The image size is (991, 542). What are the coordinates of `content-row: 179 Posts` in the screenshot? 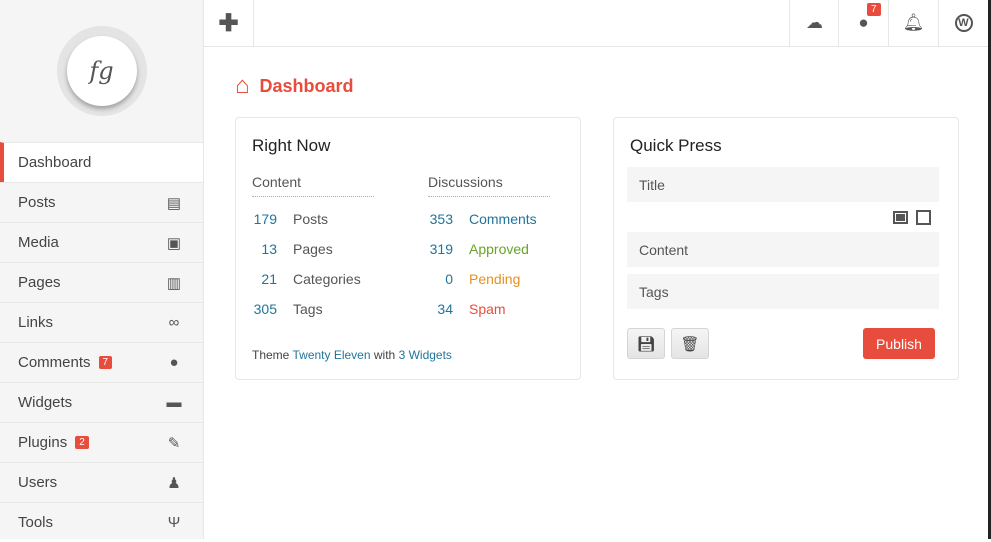 It's located at (313, 226).